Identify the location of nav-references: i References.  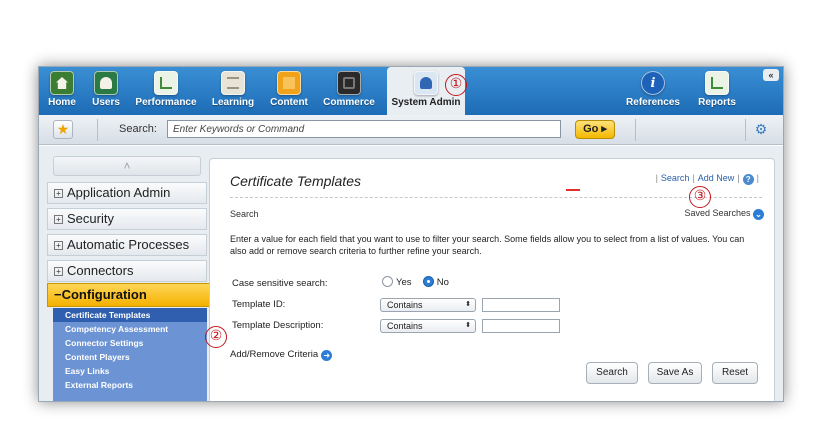
(653, 93).